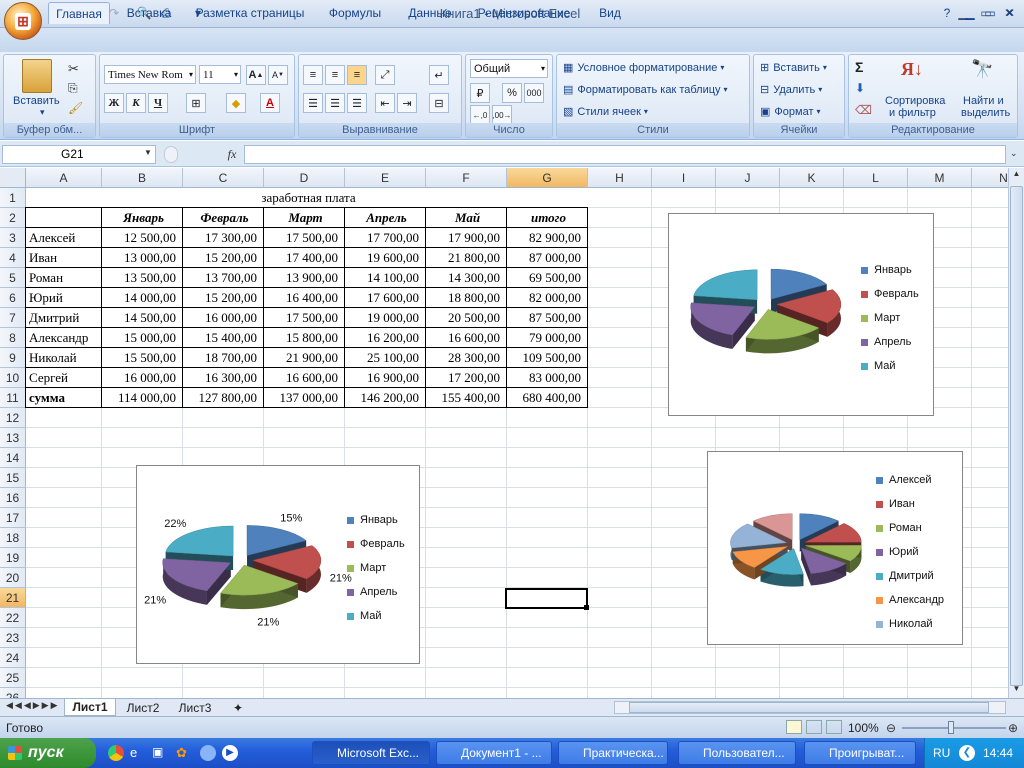 The height and width of the screenshot is (768, 1024). Describe the element at coordinates (13, 598) in the screenshot. I see `row-header: 21` at that location.